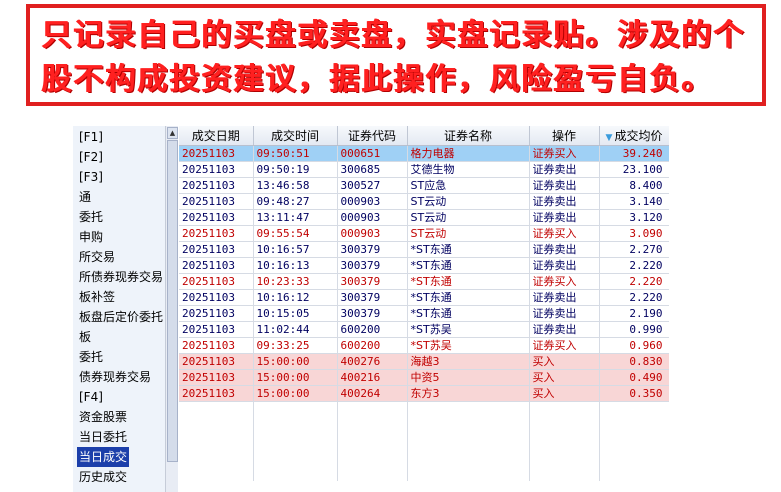 The width and height of the screenshot is (781, 492). What do you see at coordinates (295, 233) in the screenshot?
I see `cell-time: 09:55:54` at bounding box center [295, 233].